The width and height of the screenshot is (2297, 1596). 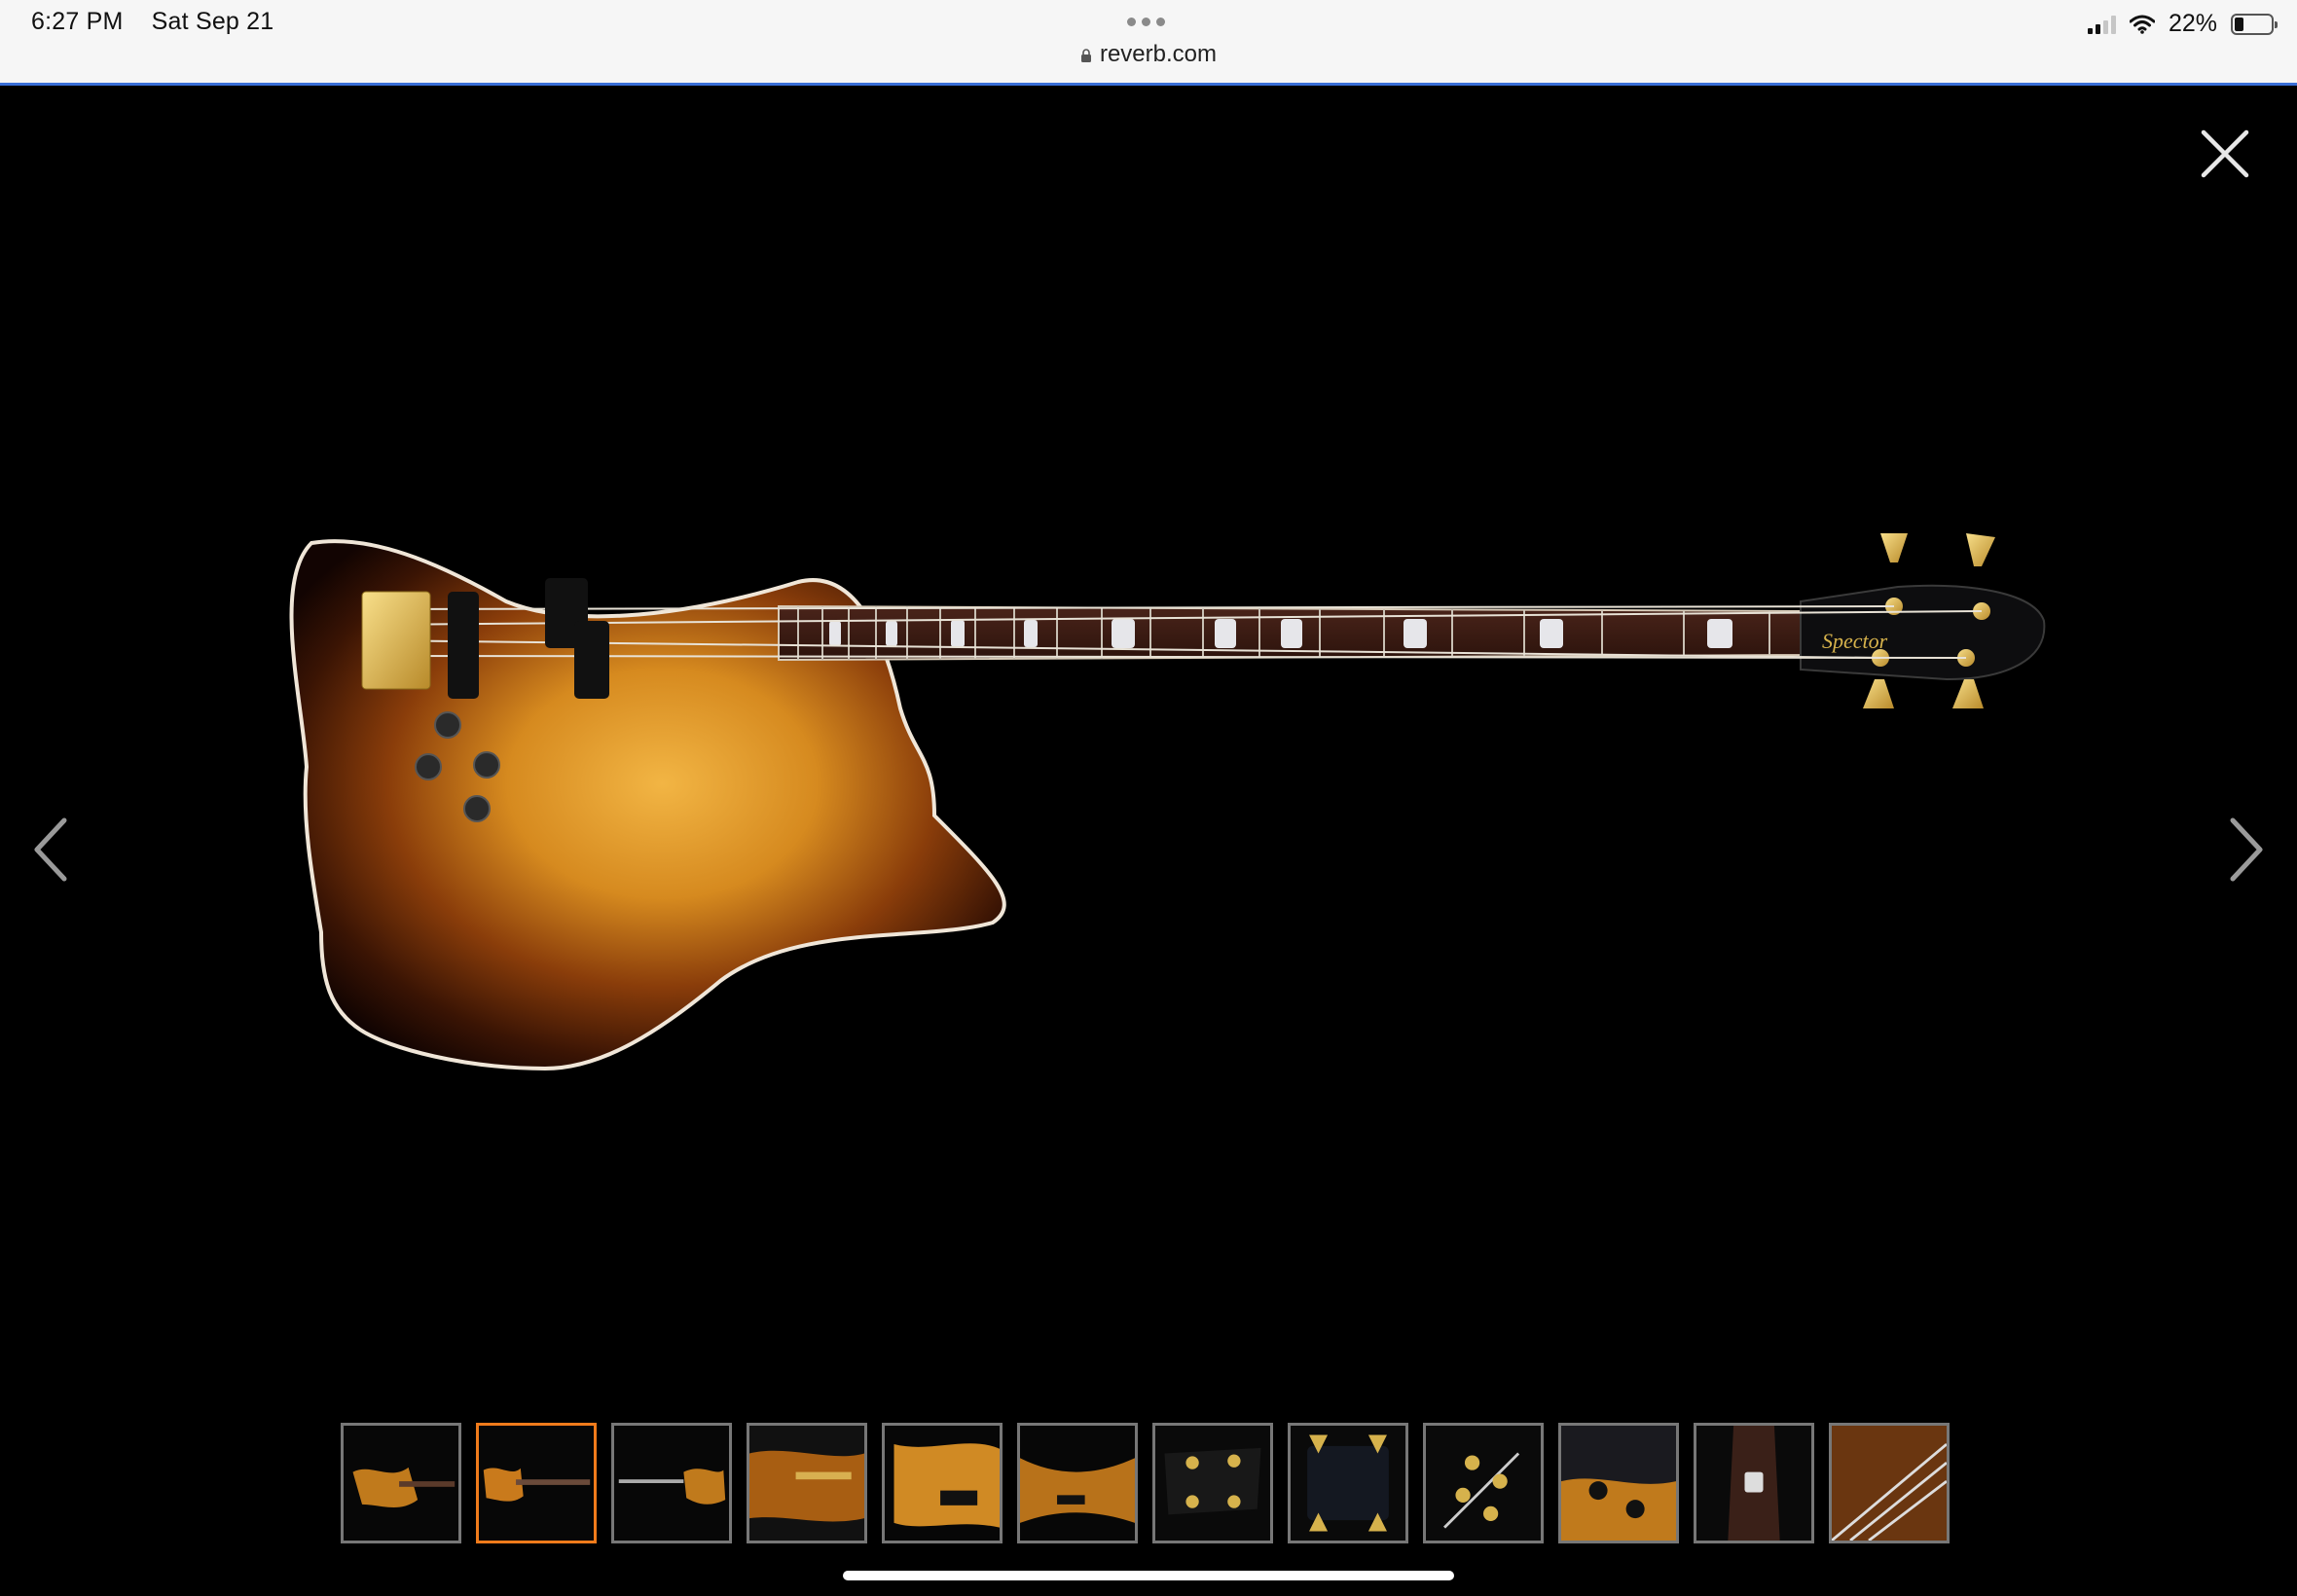 I want to click on bridge, so click(x=396, y=641).